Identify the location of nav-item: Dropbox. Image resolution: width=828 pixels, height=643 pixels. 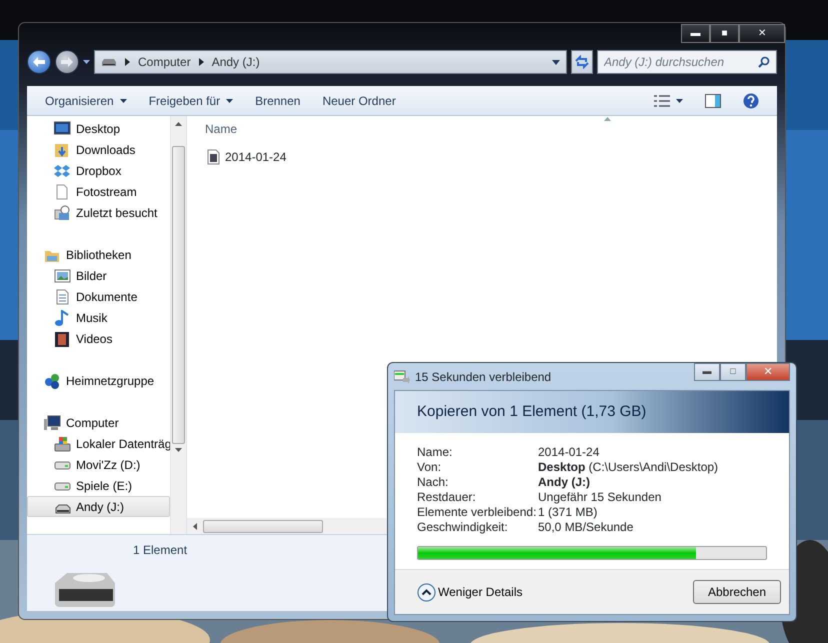
(98, 170).